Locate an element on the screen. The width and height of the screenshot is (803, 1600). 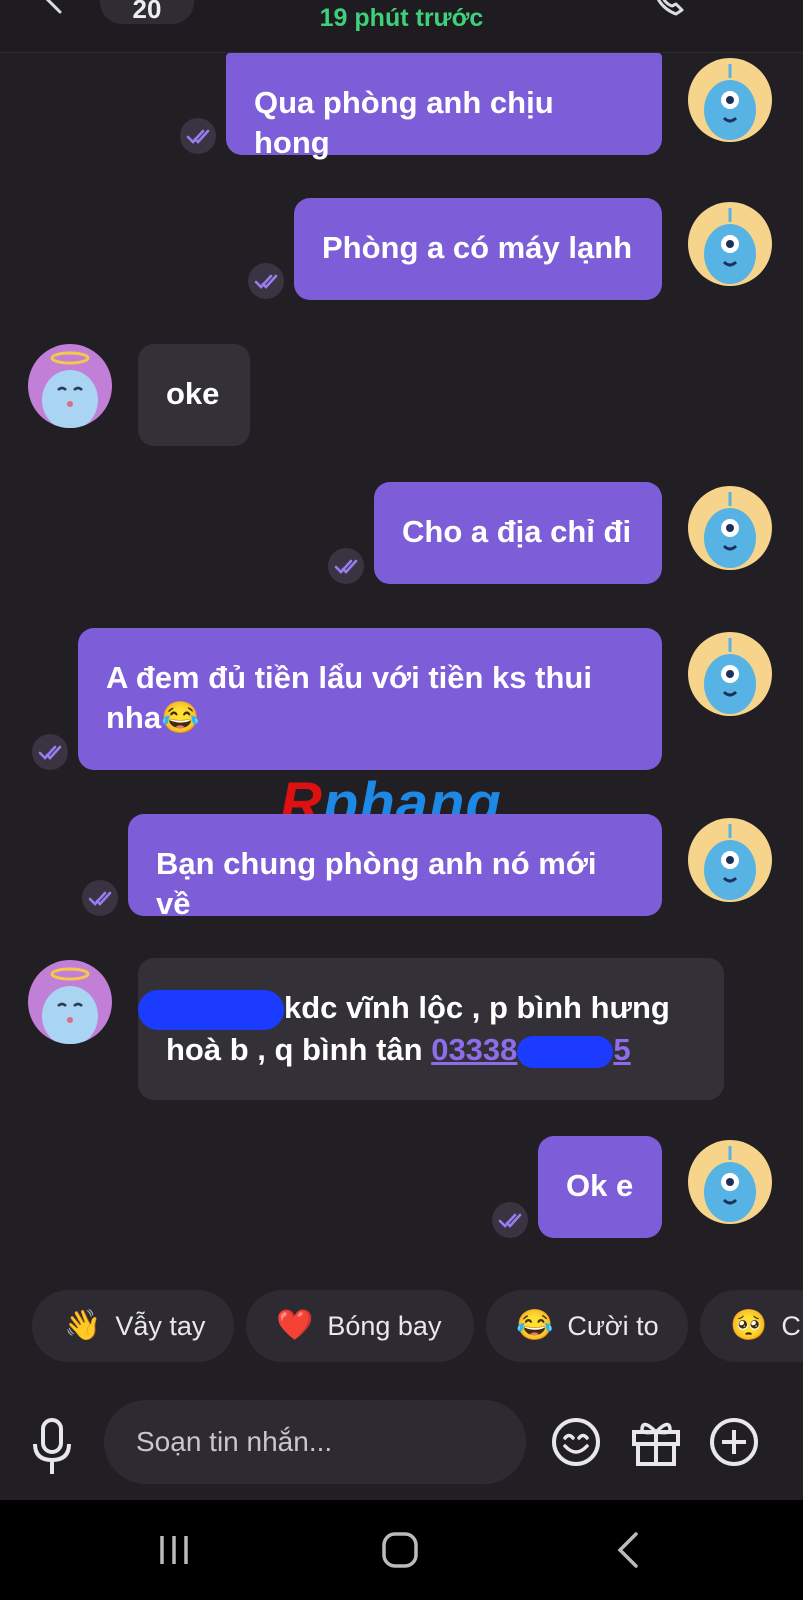
message-text: Qua phòng anh chịu hong is located at coordinates (404, 122).